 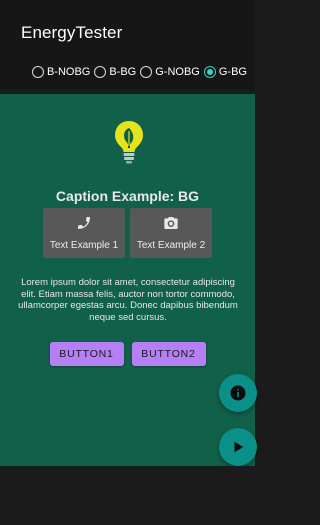 What do you see at coordinates (177, 72) in the screenshot?
I see `radio-label: G-NOBG` at bounding box center [177, 72].